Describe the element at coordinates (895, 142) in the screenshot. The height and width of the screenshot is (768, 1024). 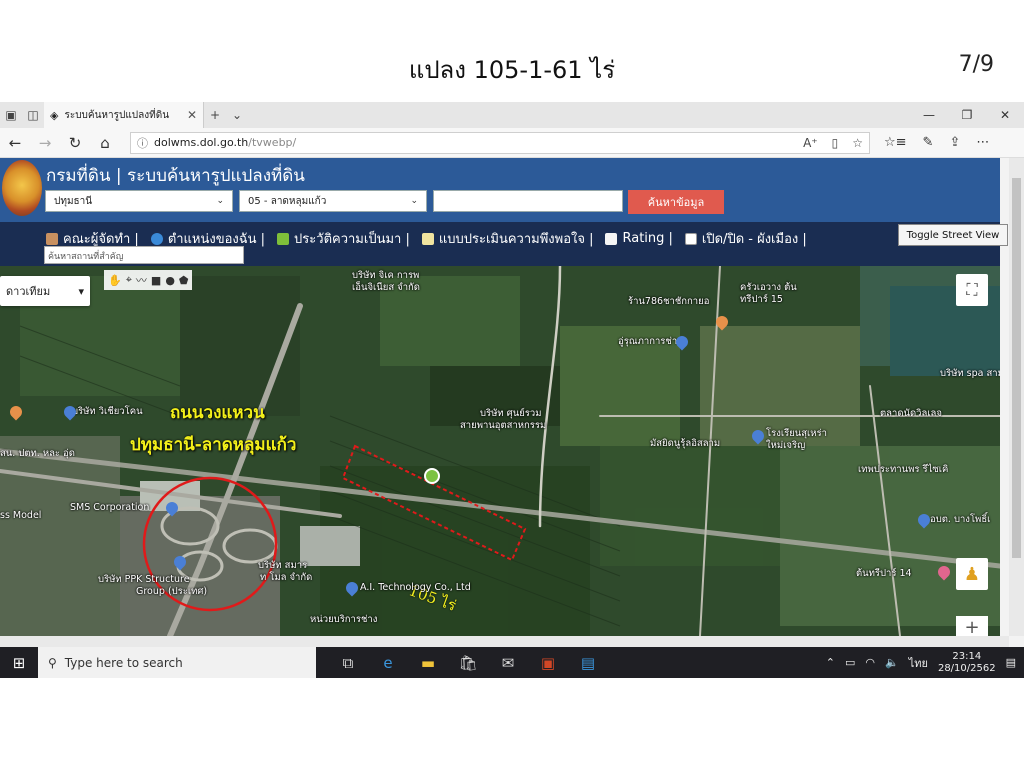
I see `favorites-list-icon: ☆≡` at that location.